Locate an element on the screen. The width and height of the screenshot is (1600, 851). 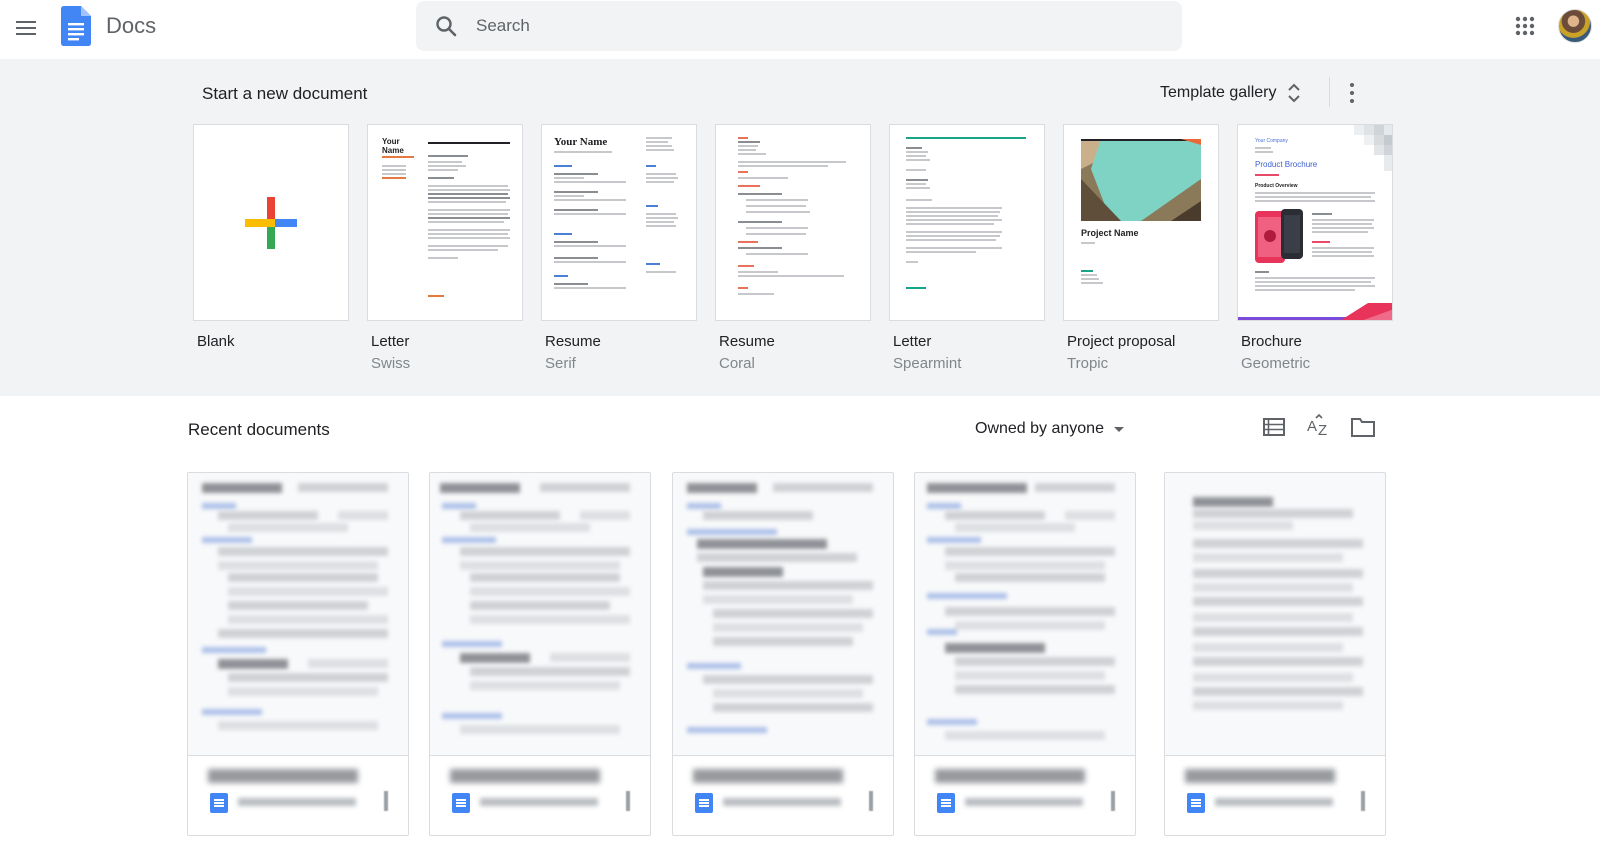
phone-product-image is located at coordinates (1279, 236).